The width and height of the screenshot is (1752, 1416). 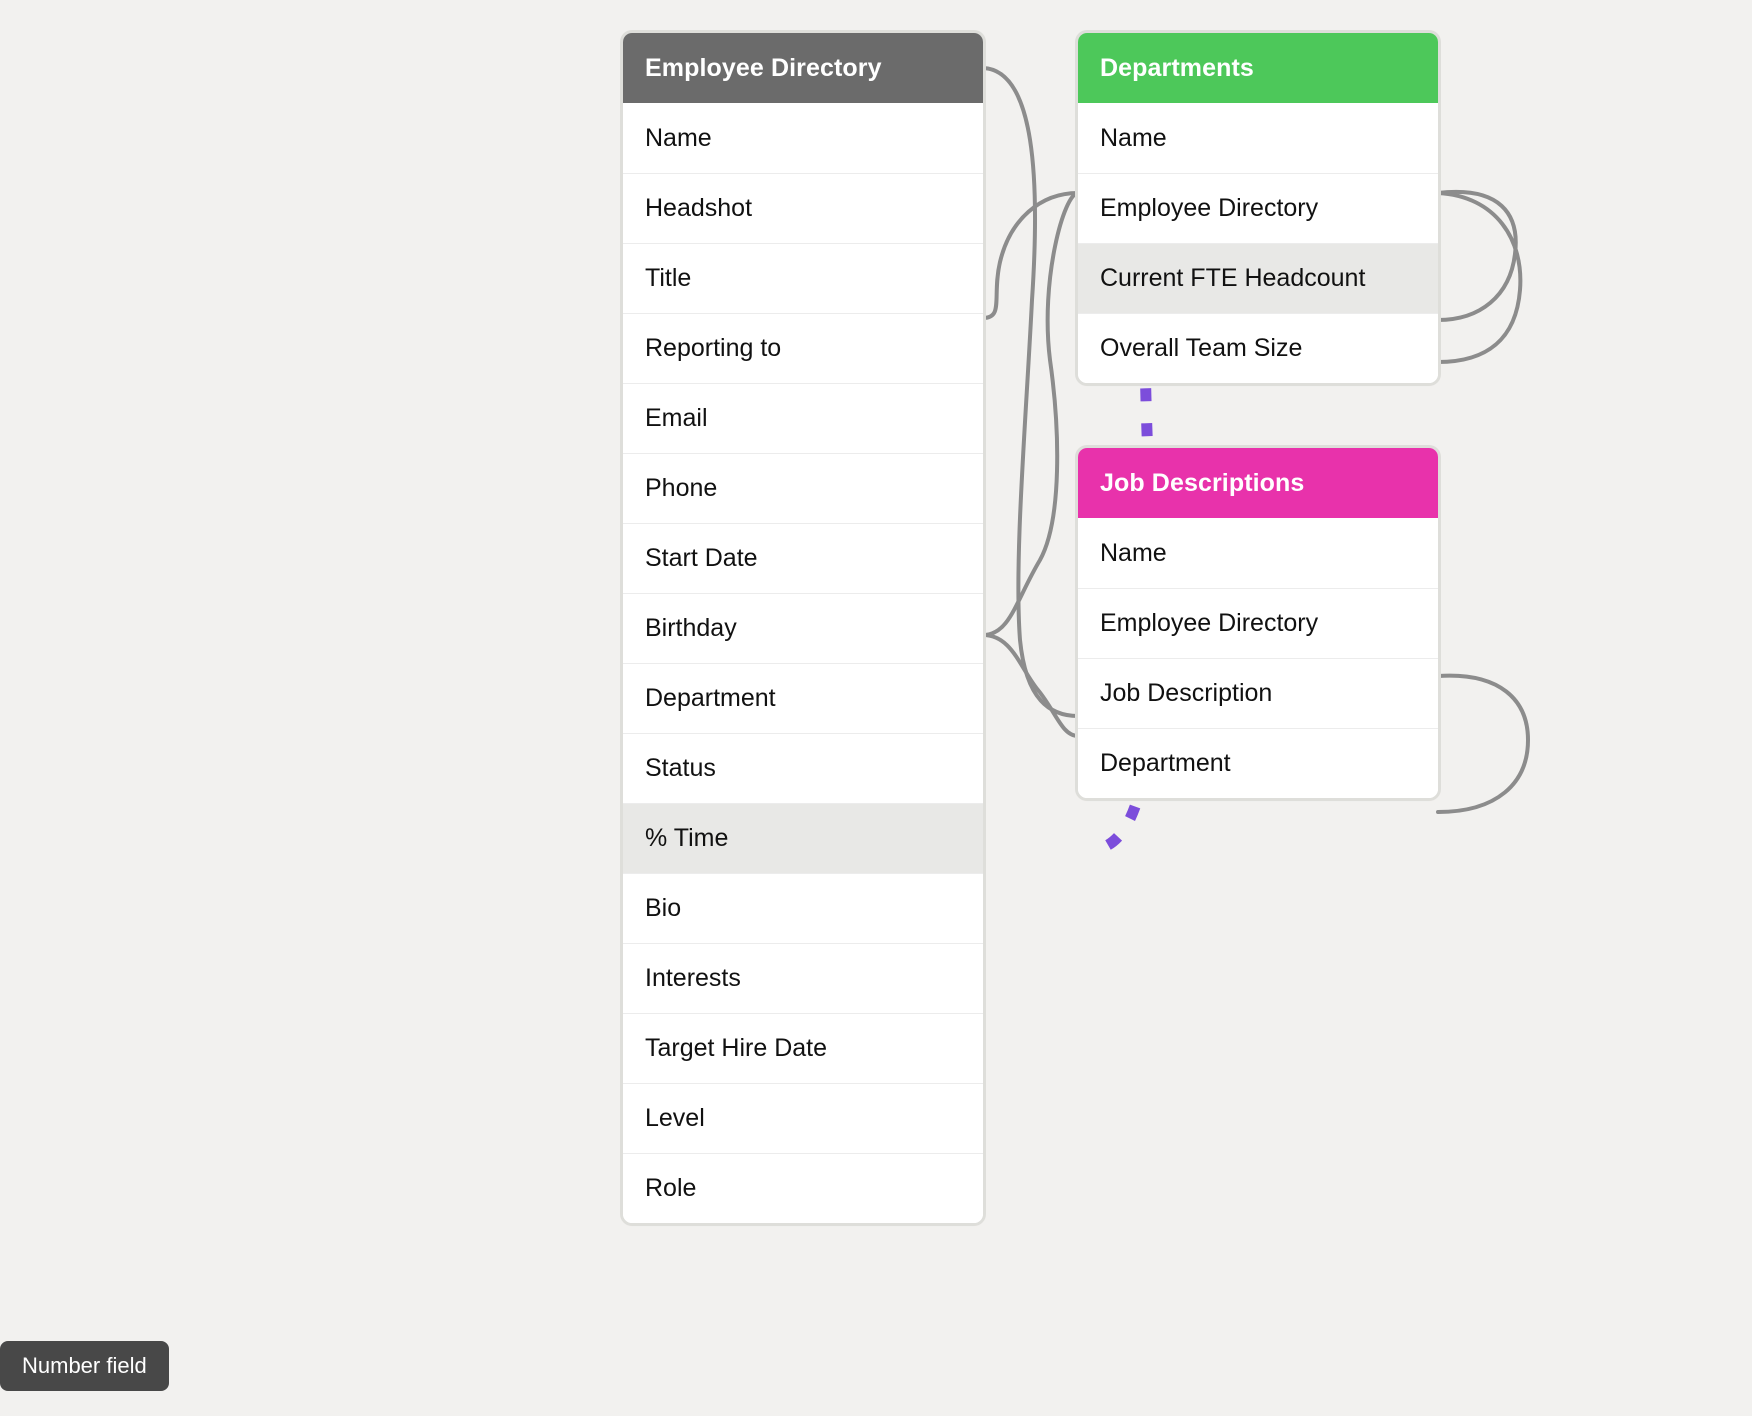 What do you see at coordinates (803, 208) in the screenshot?
I see `field-row: Headshot` at bounding box center [803, 208].